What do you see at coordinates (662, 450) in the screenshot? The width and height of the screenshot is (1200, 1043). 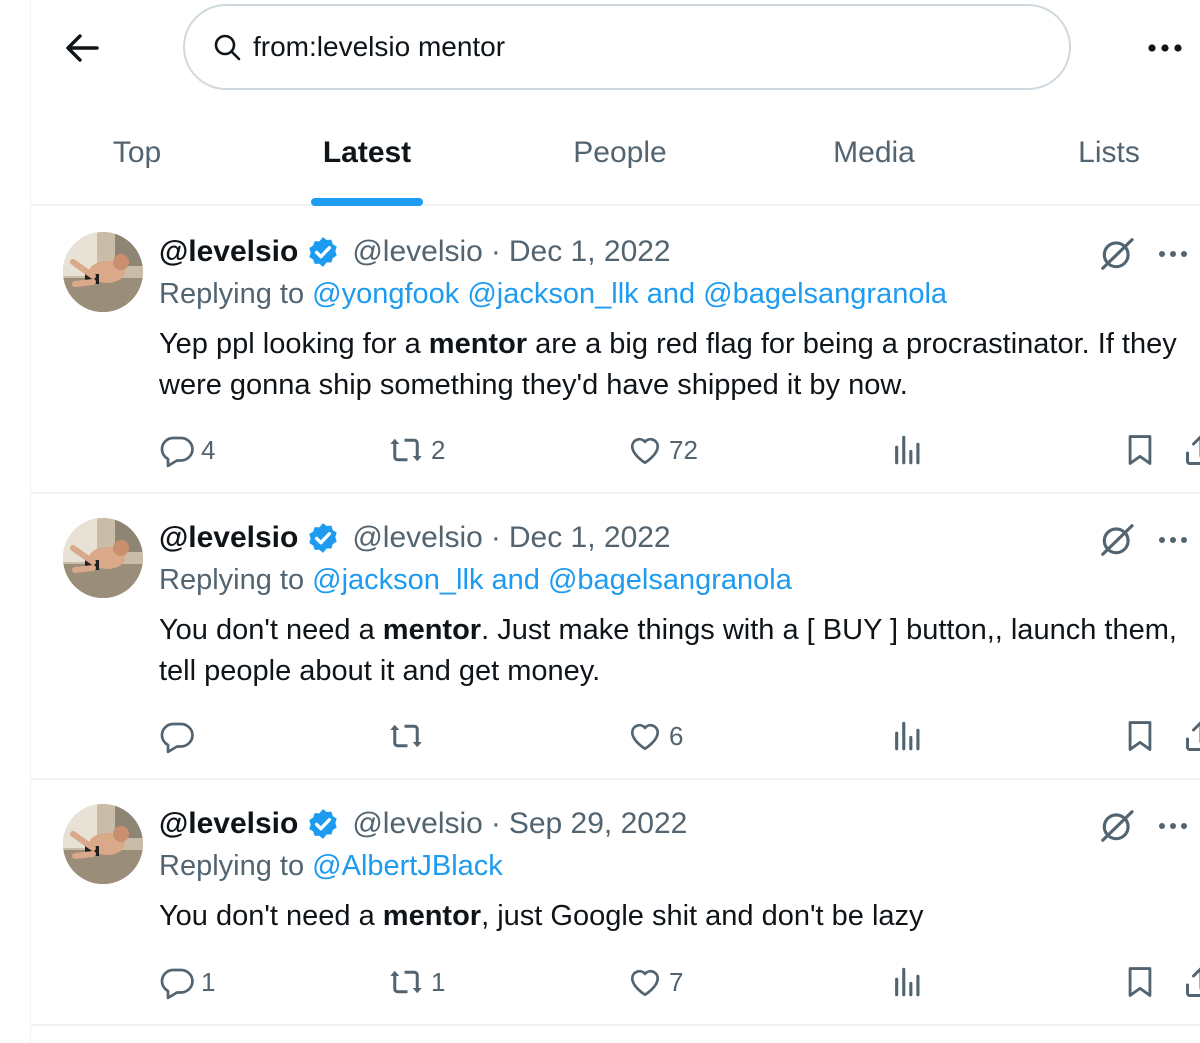 I see `like-button: 72` at bounding box center [662, 450].